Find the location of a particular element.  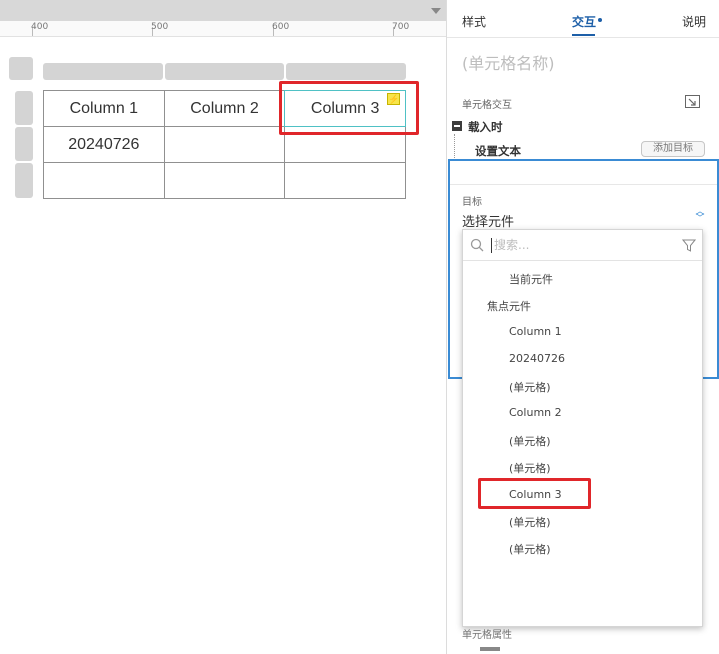

annotation-highlight-cell is located at coordinates (349, 108).